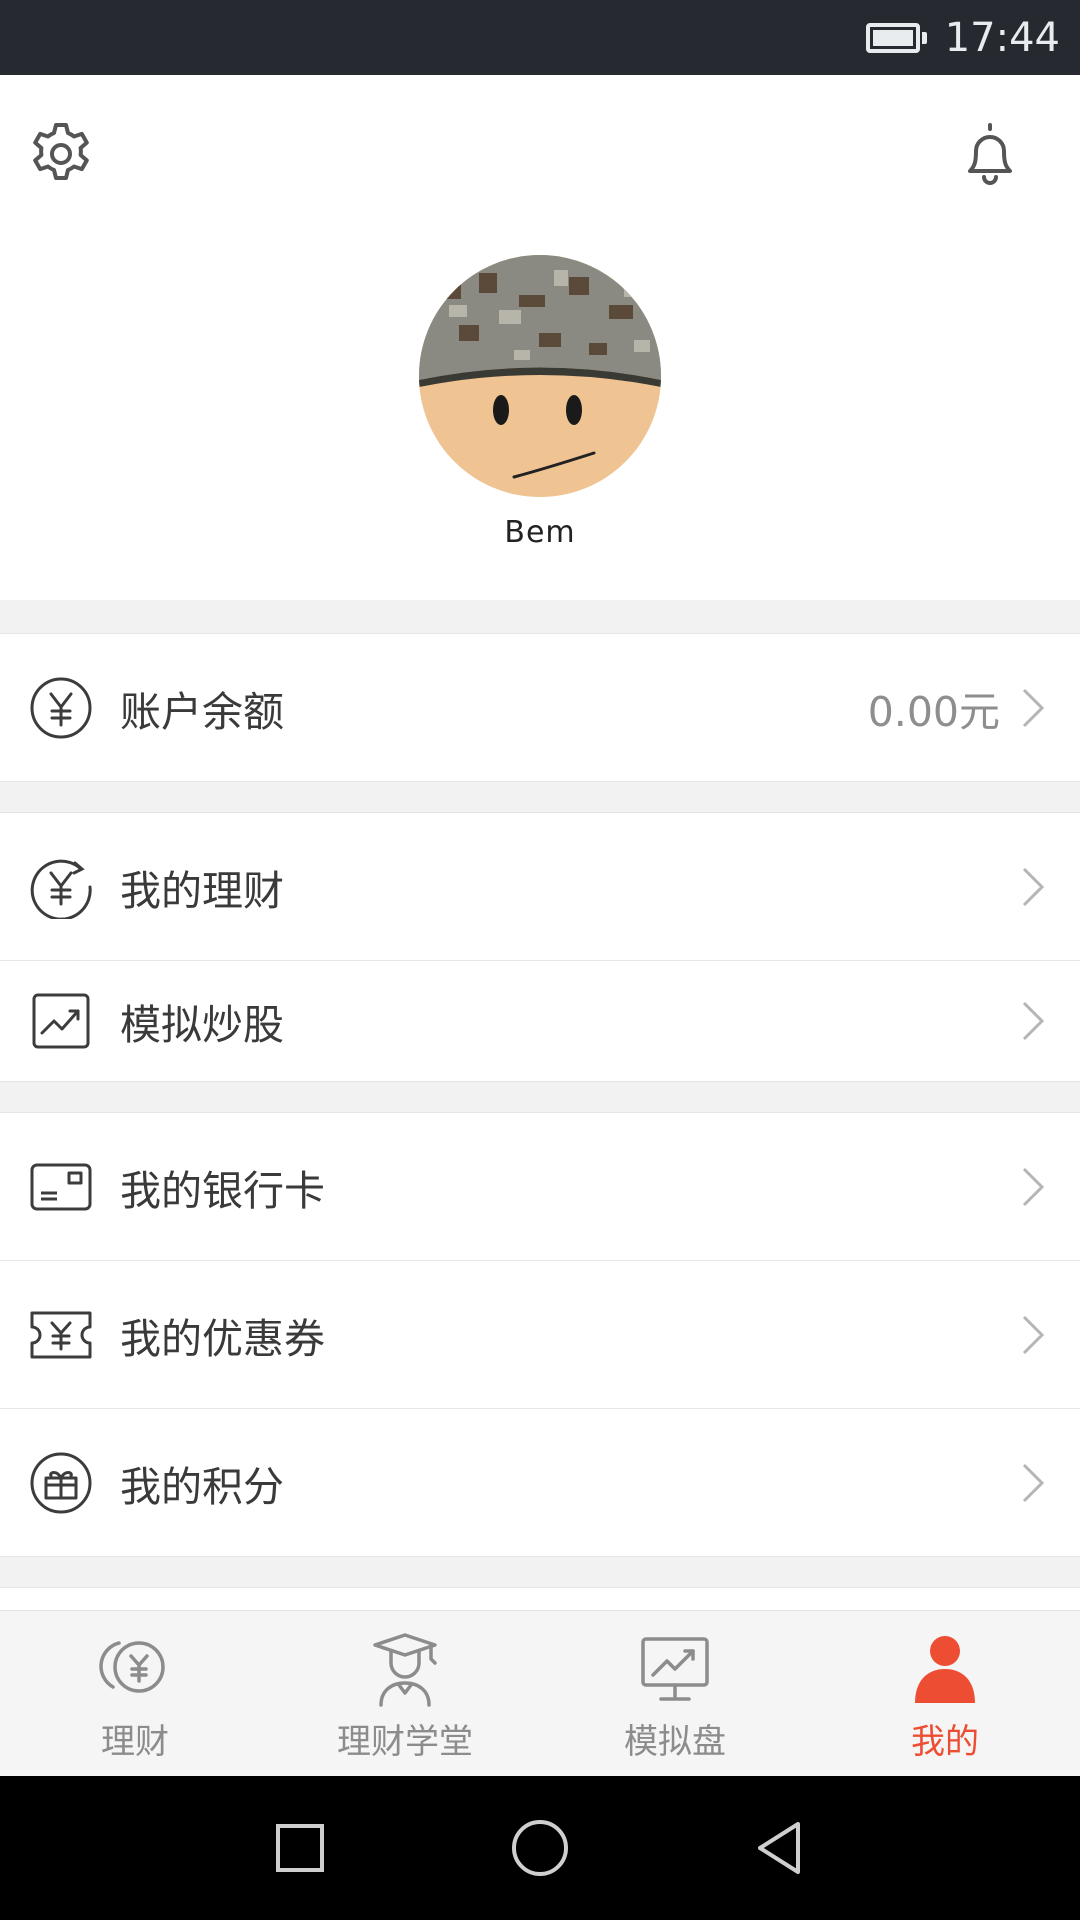  I want to click on username: Bem, so click(540, 532).